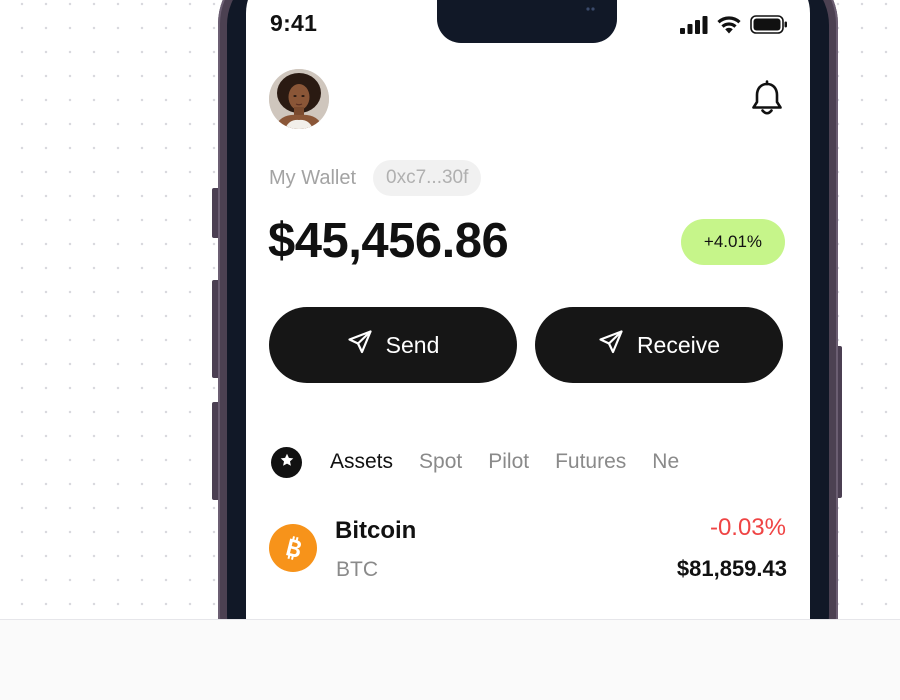  I want to click on tab-spot: Spot, so click(440, 462).